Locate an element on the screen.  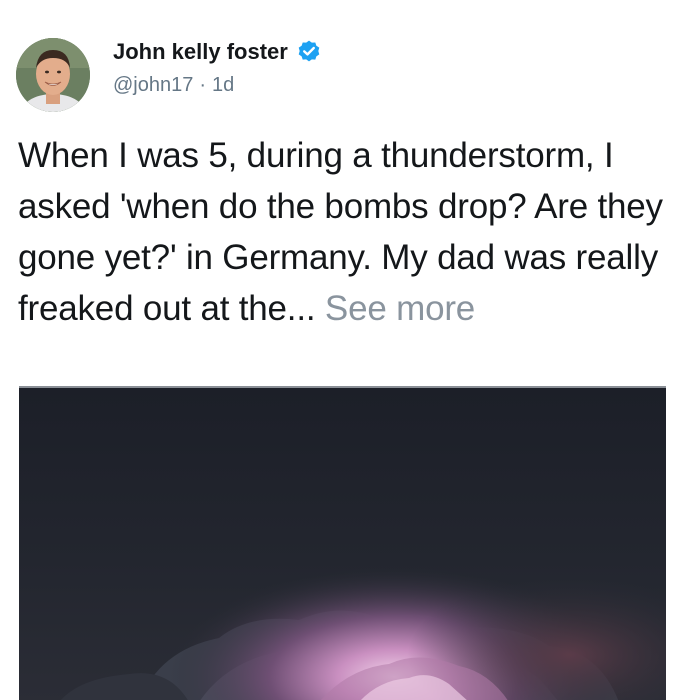
verified-badge-icon is located at coordinates (309, 52).